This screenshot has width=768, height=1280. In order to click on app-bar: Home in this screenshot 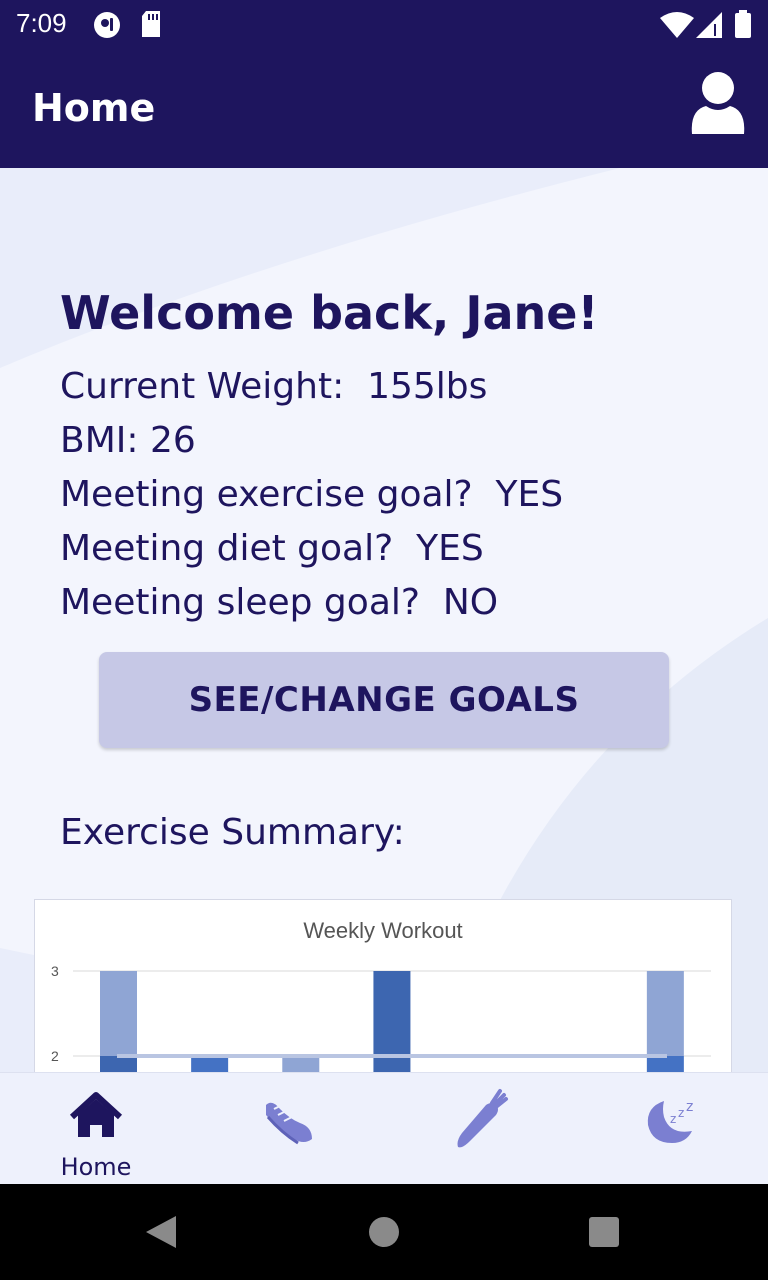, I will do `click(384, 108)`.